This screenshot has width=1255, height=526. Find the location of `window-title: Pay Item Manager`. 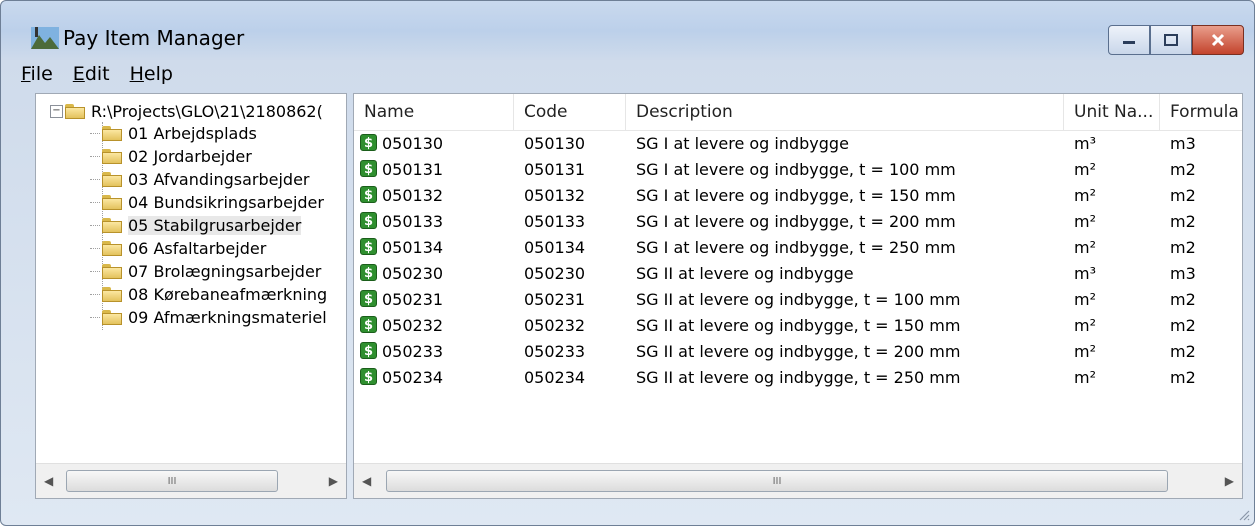

window-title: Pay Item Manager is located at coordinates (154, 38).